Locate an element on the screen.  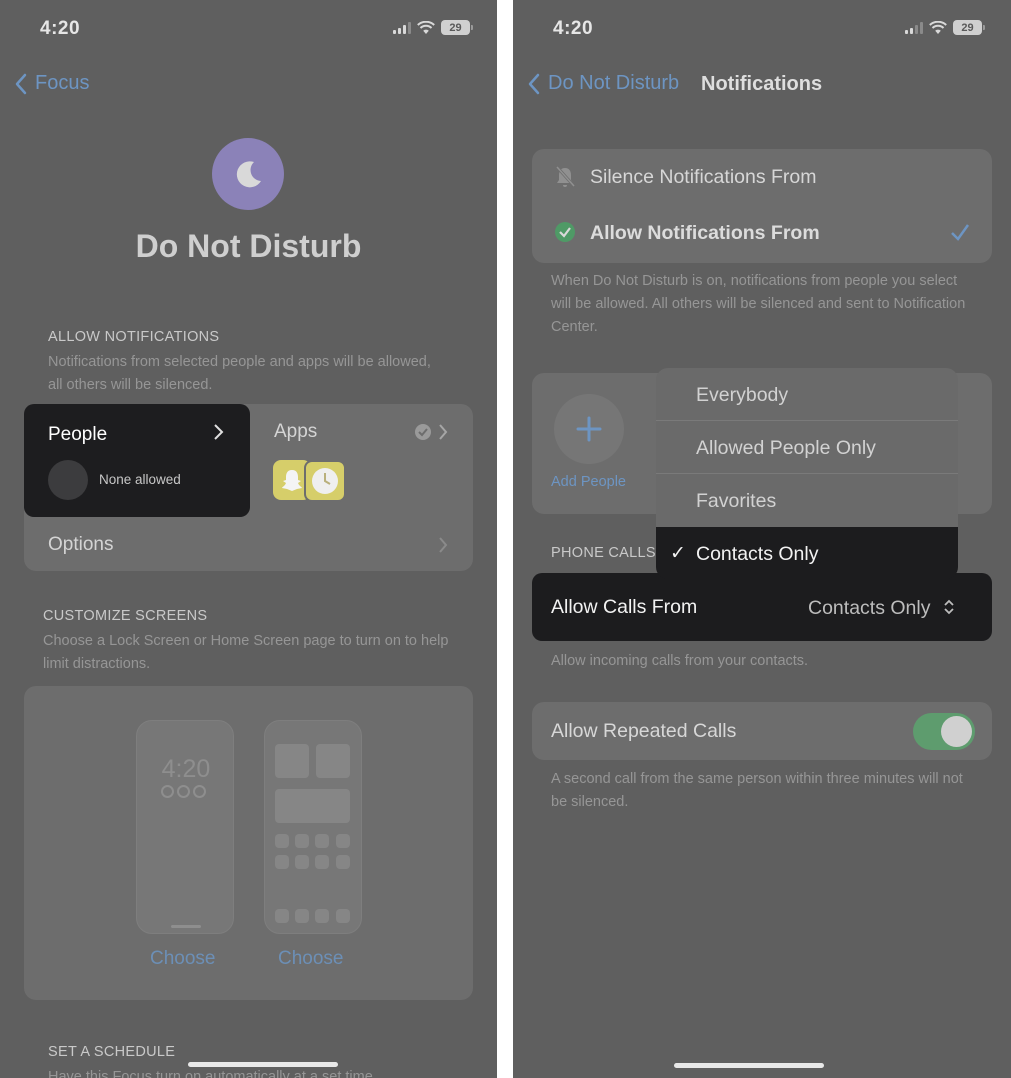
repeated-calls-toggle is located at coordinates (944, 731).